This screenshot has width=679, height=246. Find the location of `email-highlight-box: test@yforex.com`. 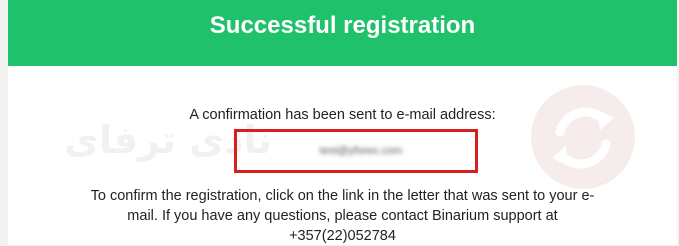

email-highlight-box: test@yforex.com is located at coordinates (356, 151).